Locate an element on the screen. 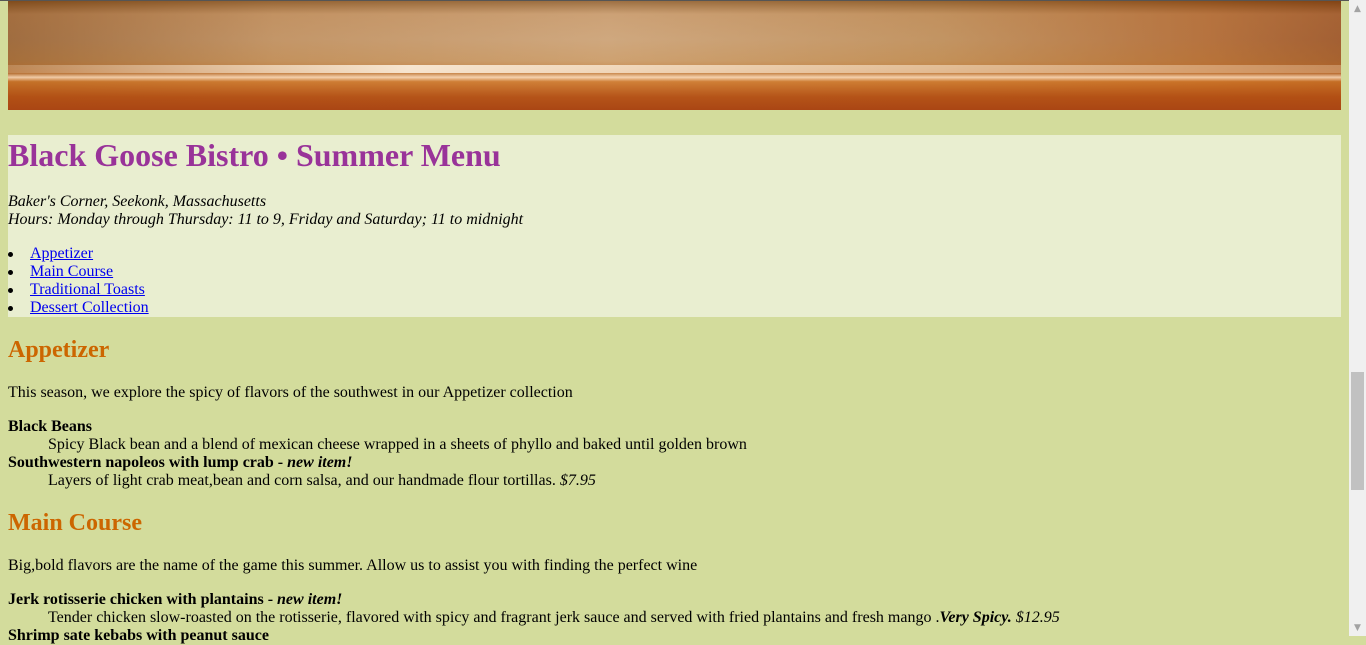  main-course-heading: Main Course is located at coordinates (75, 523).